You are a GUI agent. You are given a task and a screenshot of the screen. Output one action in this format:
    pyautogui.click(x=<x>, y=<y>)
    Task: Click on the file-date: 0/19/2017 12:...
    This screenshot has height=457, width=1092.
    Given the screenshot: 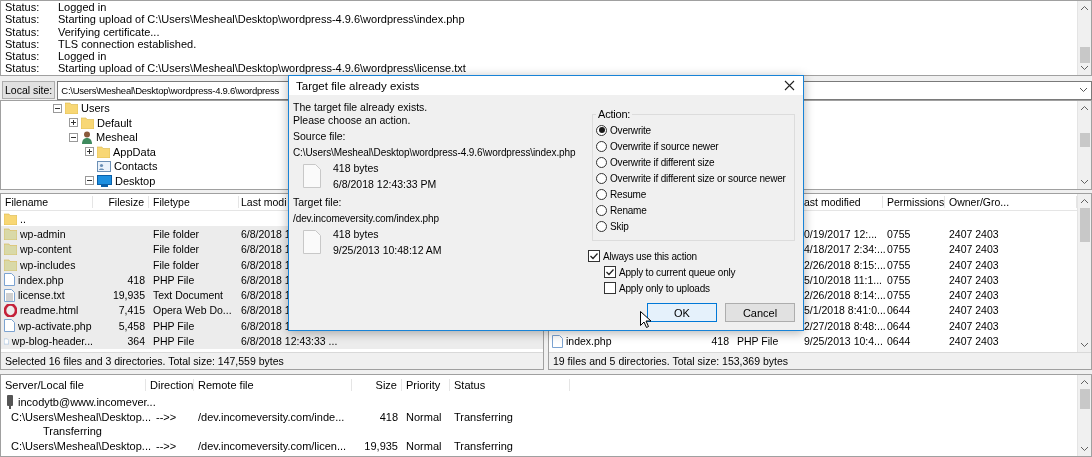 What is the action you would take?
    pyautogui.click(x=840, y=233)
    